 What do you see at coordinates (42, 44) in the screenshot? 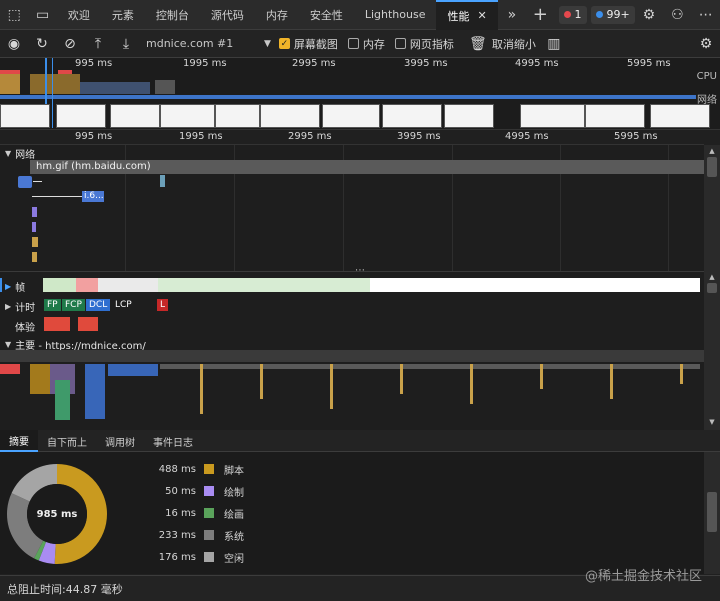
I see `reload-record-icon: ↻` at bounding box center [42, 44].